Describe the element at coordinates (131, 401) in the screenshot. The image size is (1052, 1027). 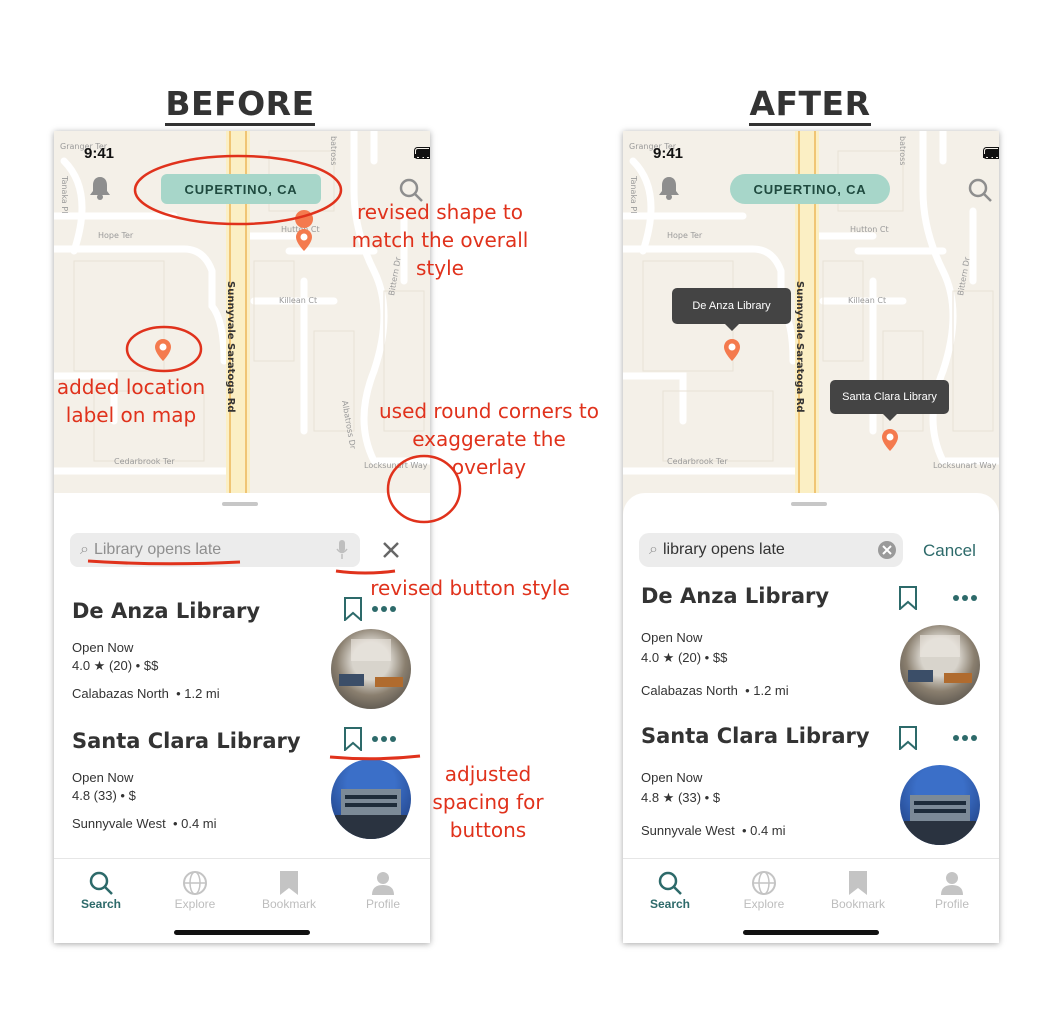
I see `annotation-label: added location label on map` at that location.